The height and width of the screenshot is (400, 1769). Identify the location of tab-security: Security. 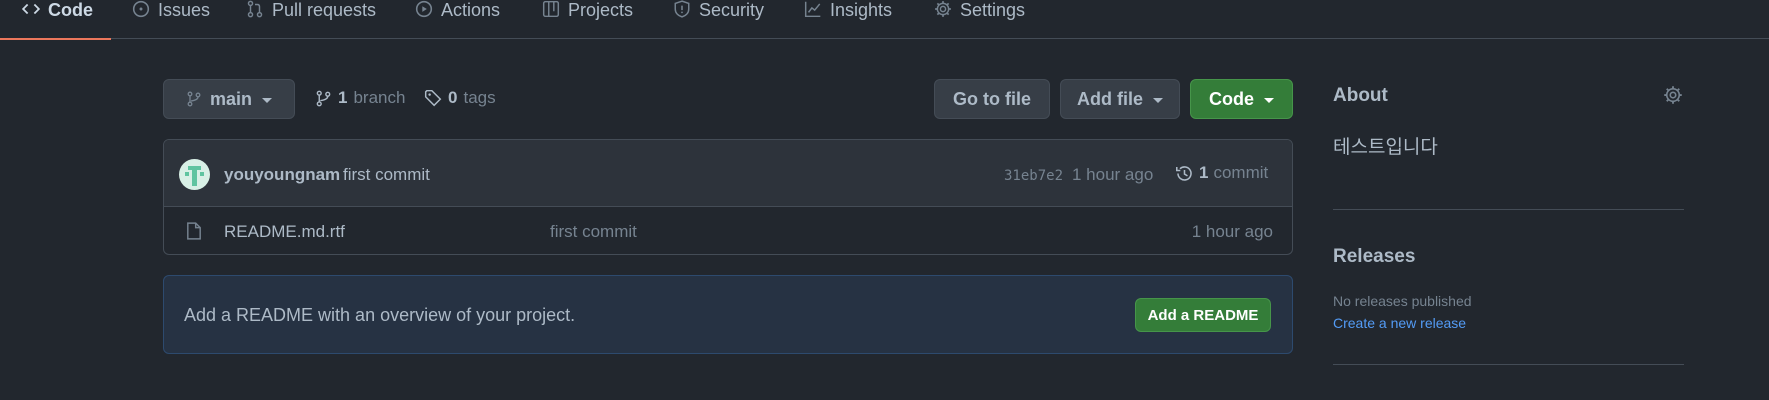
(718, 19).